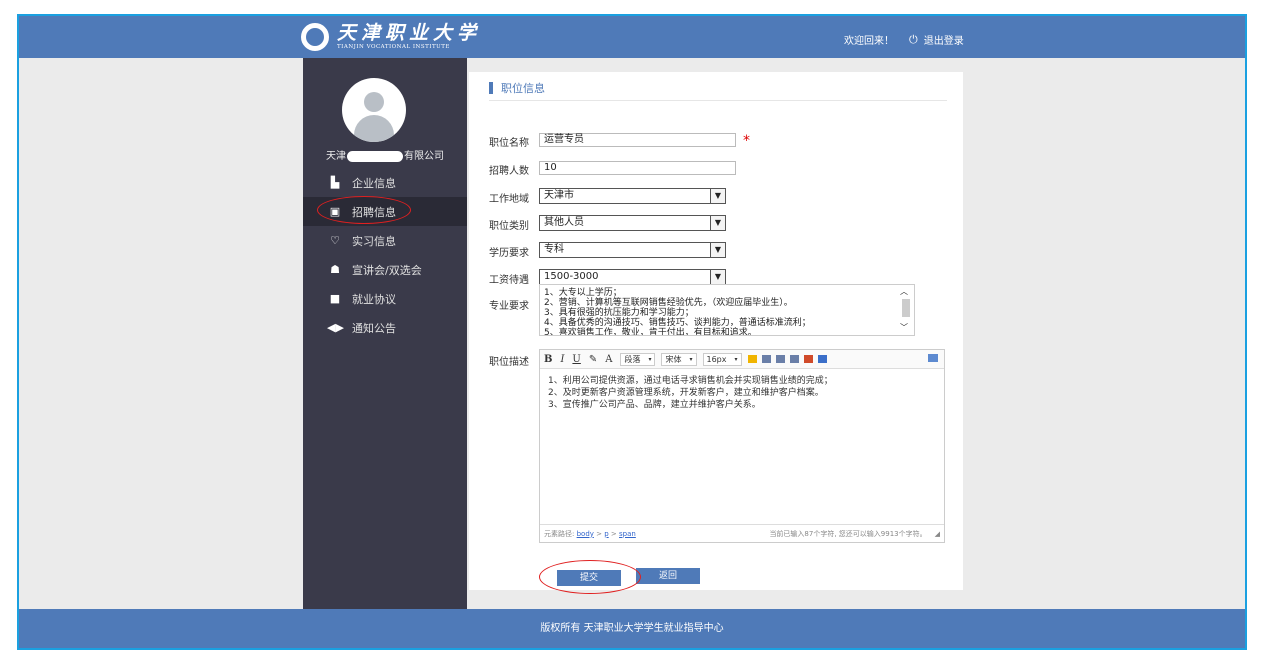 The height and width of the screenshot is (662, 1267). What do you see at coordinates (571, 276) in the screenshot?
I see `salary-value: 1500-3000` at bounding box center [571, 276].